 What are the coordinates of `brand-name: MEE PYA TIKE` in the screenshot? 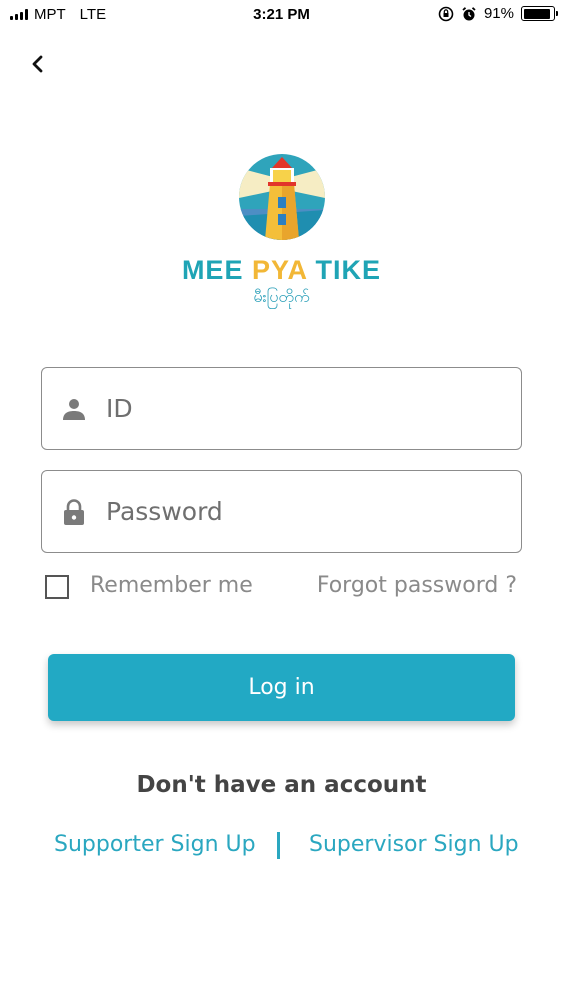 It's located at (281, 270).